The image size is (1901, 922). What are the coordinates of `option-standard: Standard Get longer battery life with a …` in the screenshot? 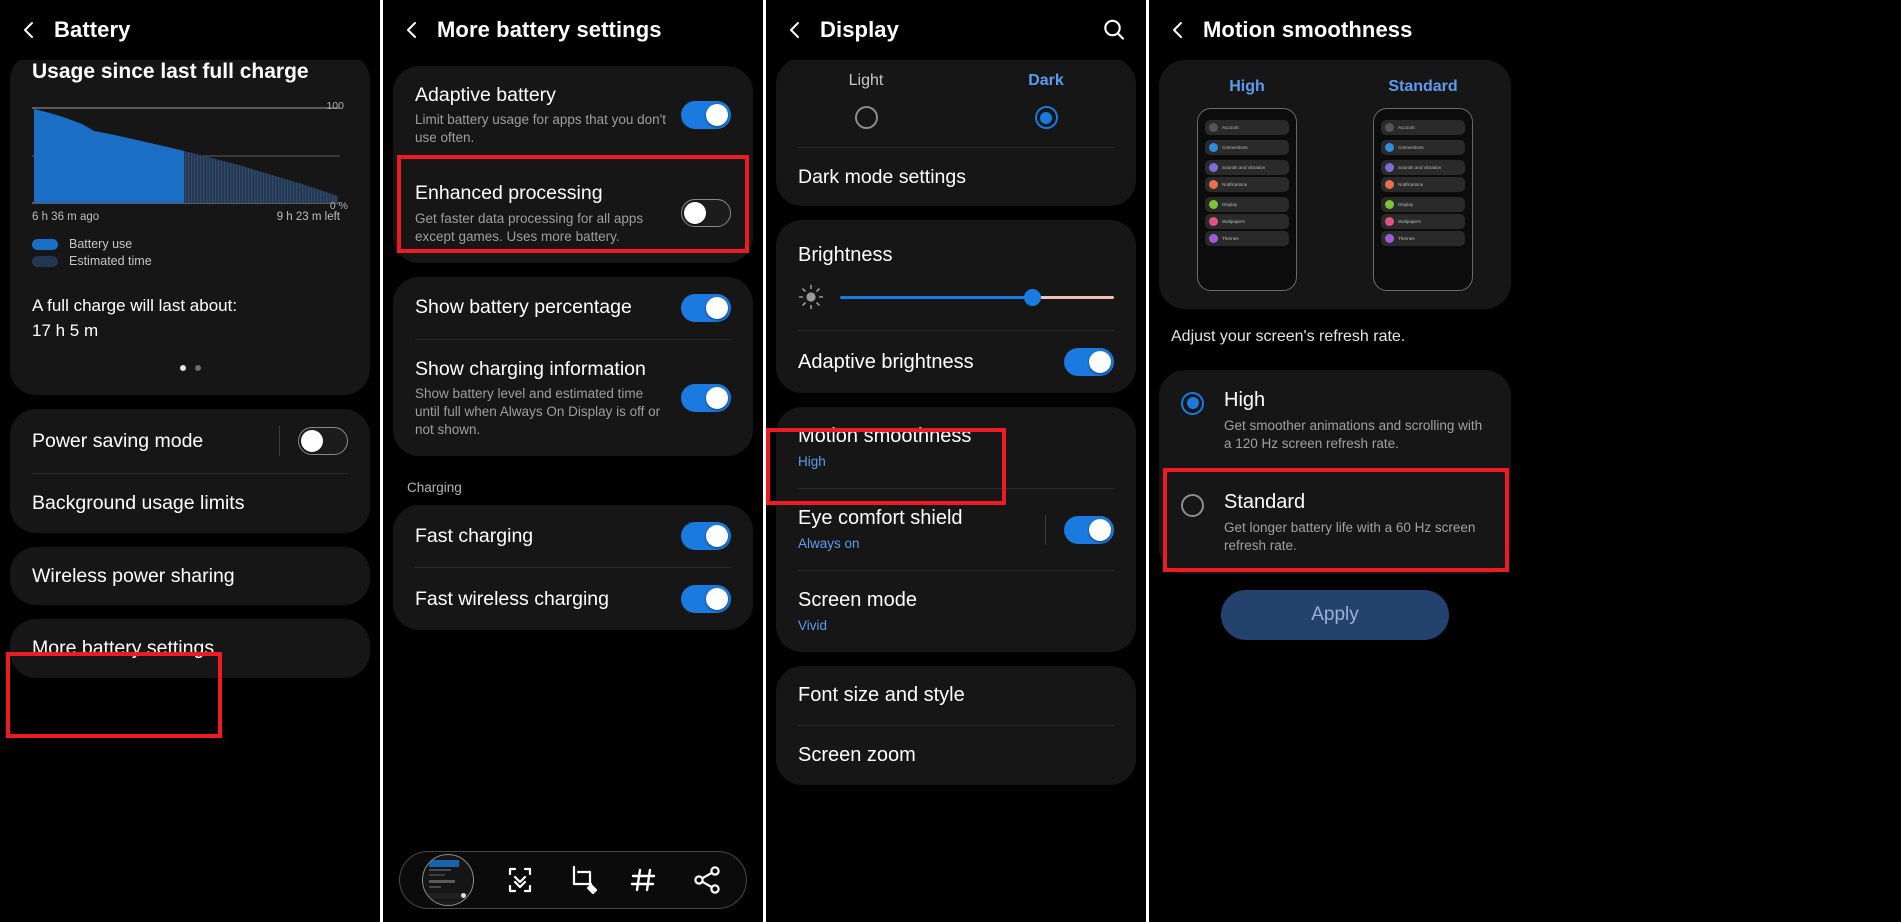 It's located at (1335, 522).